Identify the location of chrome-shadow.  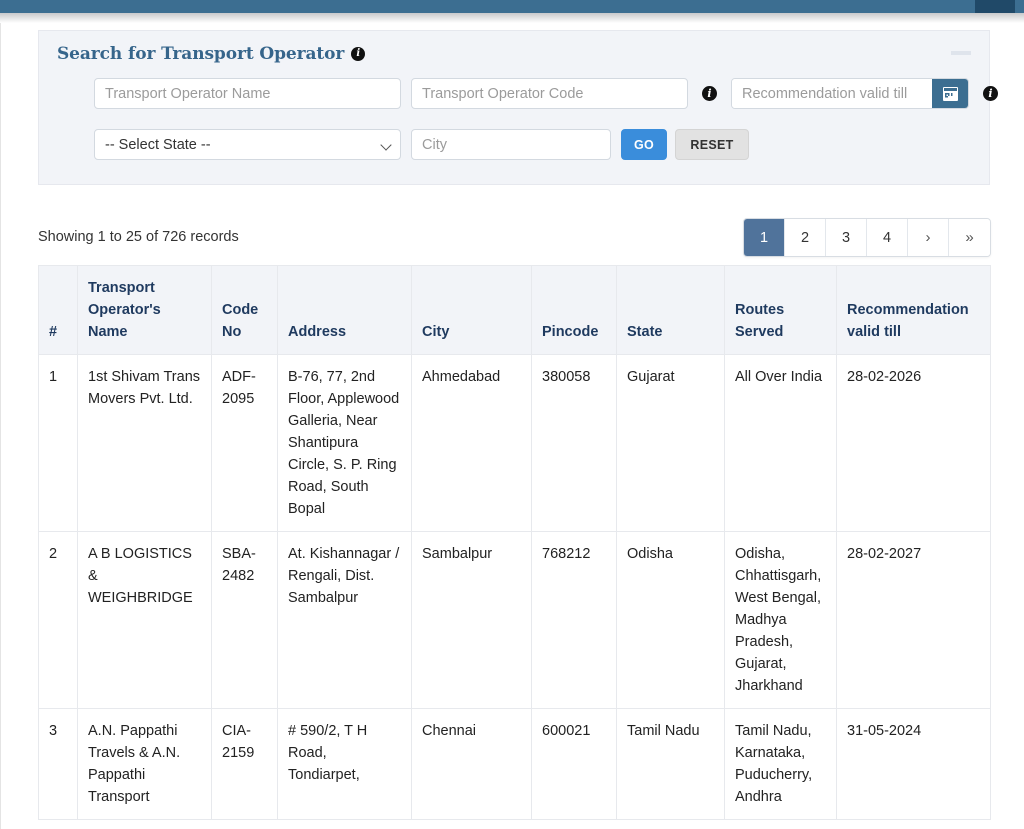
(512, 18).